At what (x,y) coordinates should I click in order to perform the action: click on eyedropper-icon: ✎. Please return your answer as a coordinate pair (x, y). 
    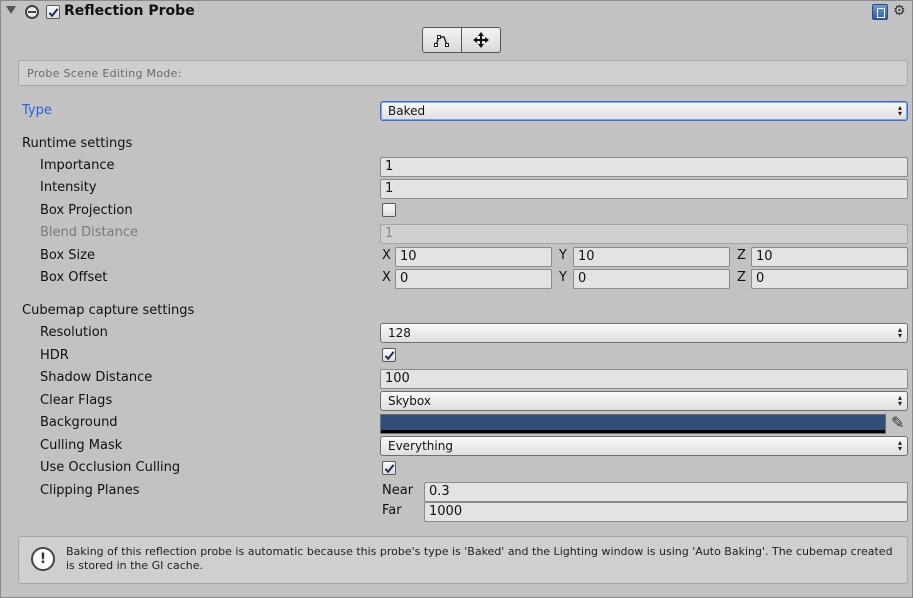
    Looking at the image, I should click on (897, 423).